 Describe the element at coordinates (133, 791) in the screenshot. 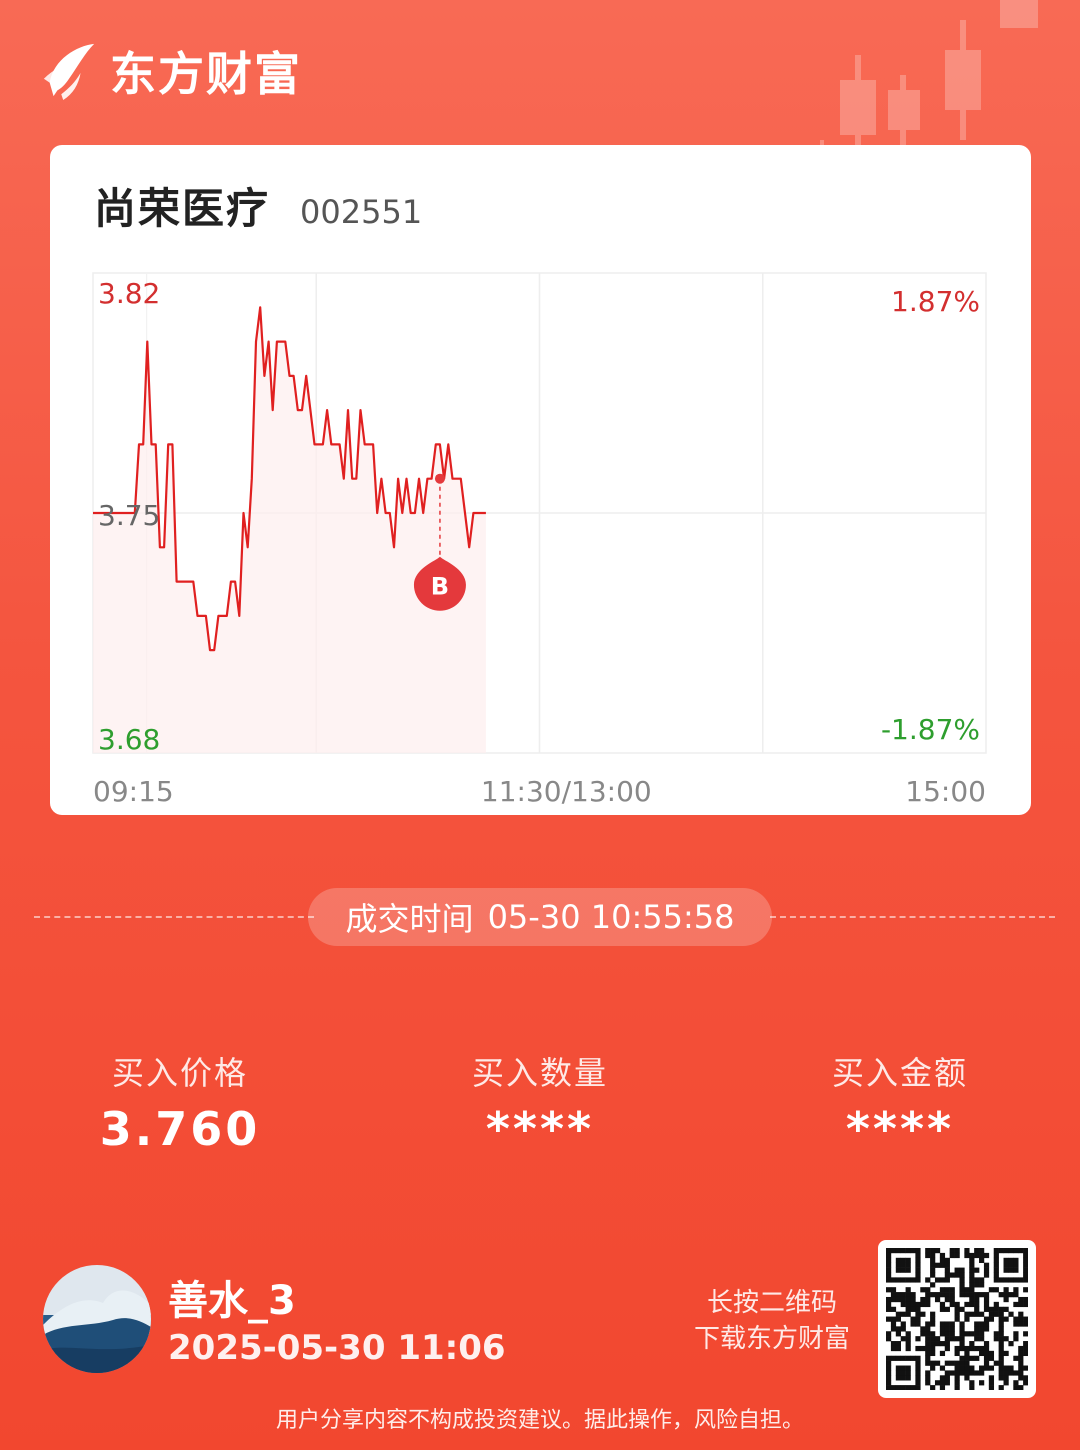

I see `x-tick-label: 09:15` at that location.